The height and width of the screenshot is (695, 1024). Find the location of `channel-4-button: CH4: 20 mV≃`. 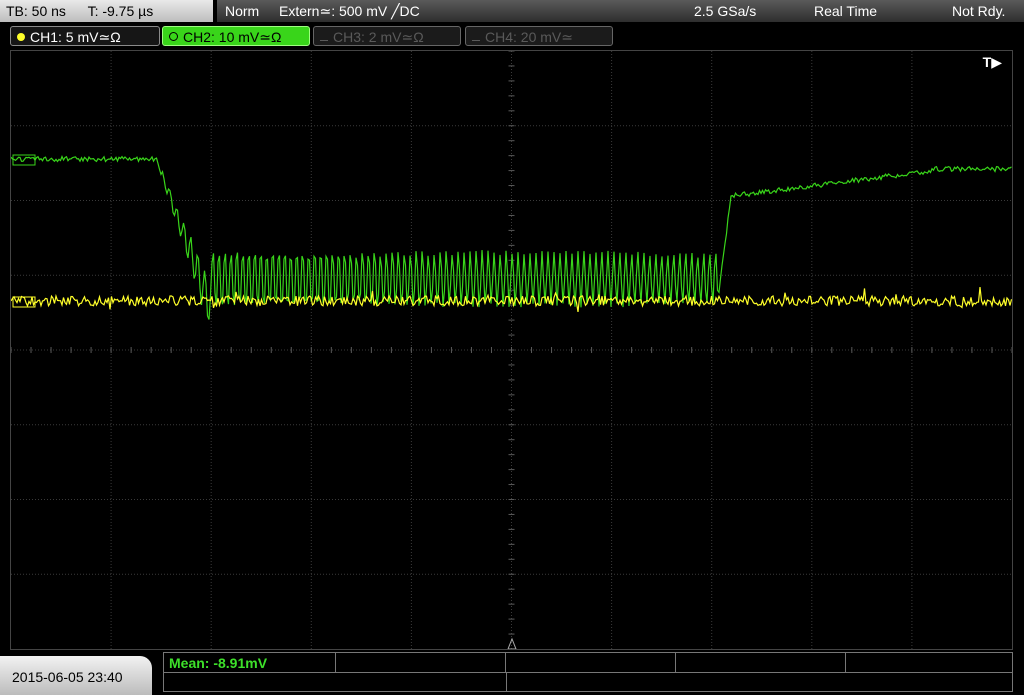

channel-4-button: CH4: 20 mV≃ is located at coordinates (539, 36).